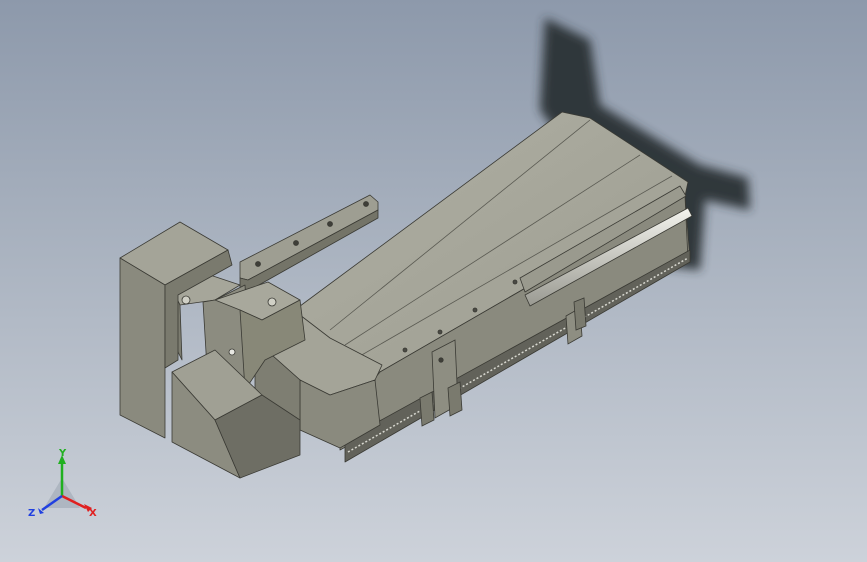  What do you see at coordinates (62, 483) in the screenshot?
I see `coordinate-triad: Y X Z` at bounding box center [62, 483].